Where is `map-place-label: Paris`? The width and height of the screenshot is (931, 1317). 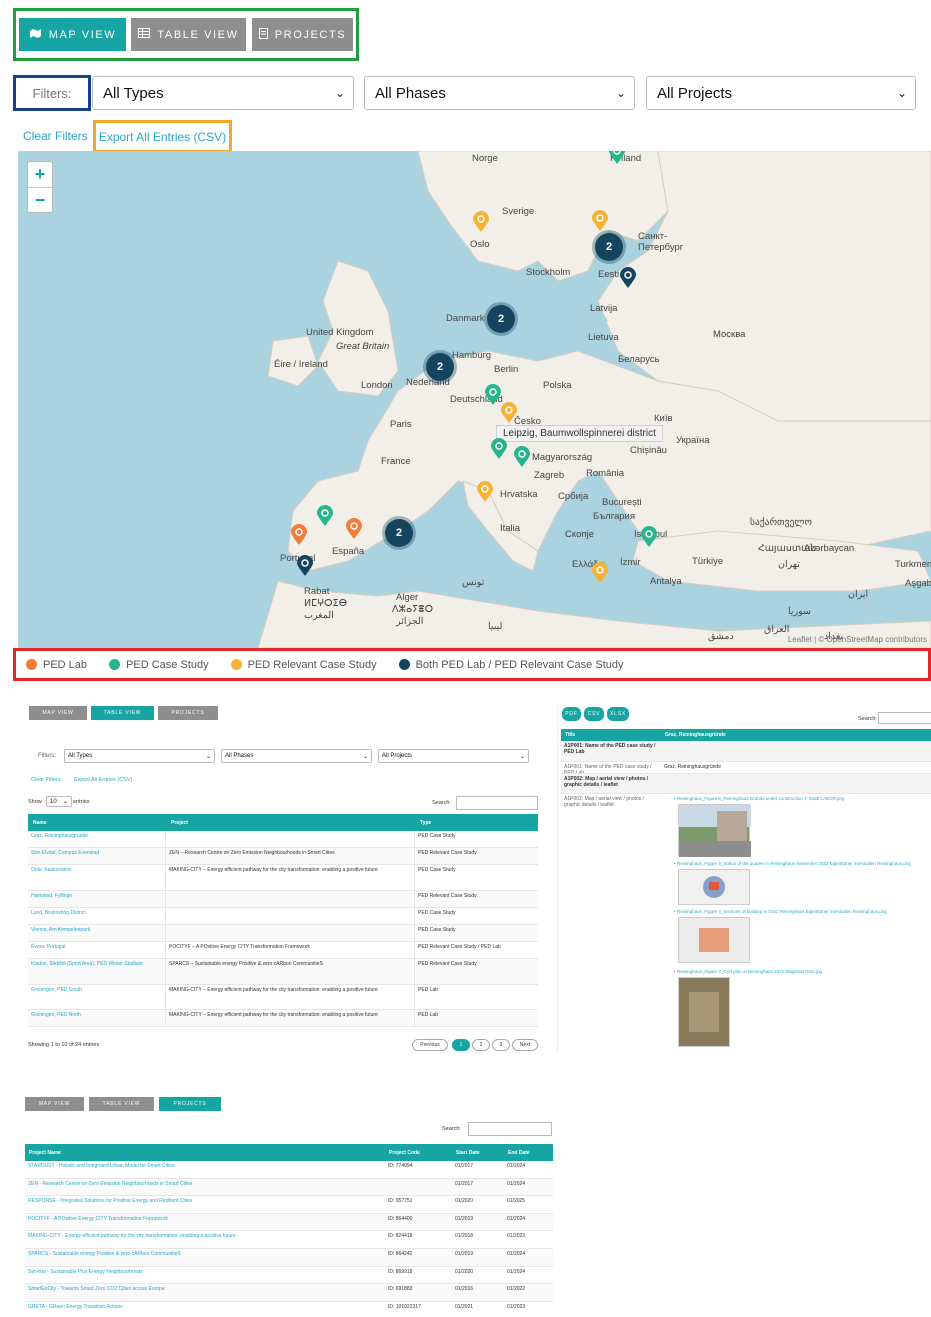
map-place-label: Paris is located at coordinates (401, 424).